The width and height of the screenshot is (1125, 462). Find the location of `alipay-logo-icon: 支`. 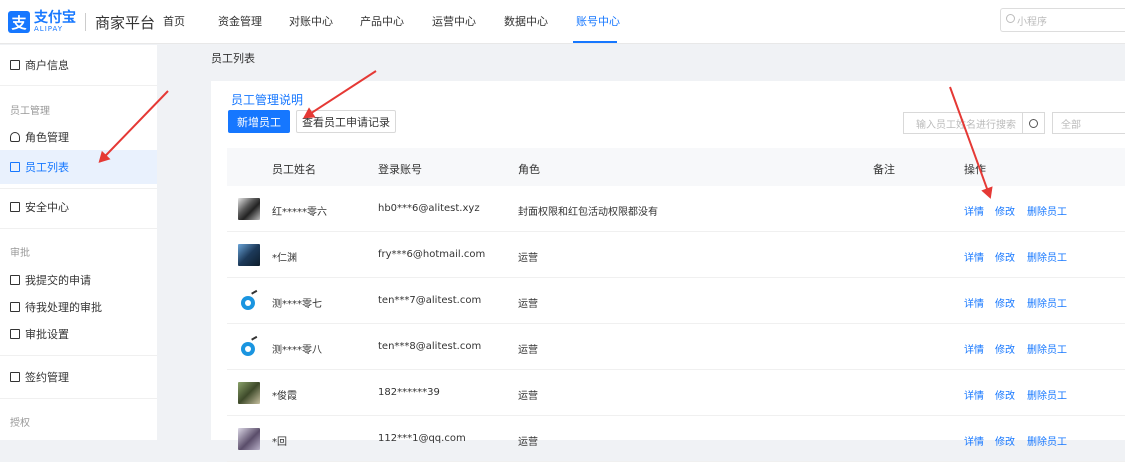

alipay-logo-icon: 支 is located at coordinates (19, 22).